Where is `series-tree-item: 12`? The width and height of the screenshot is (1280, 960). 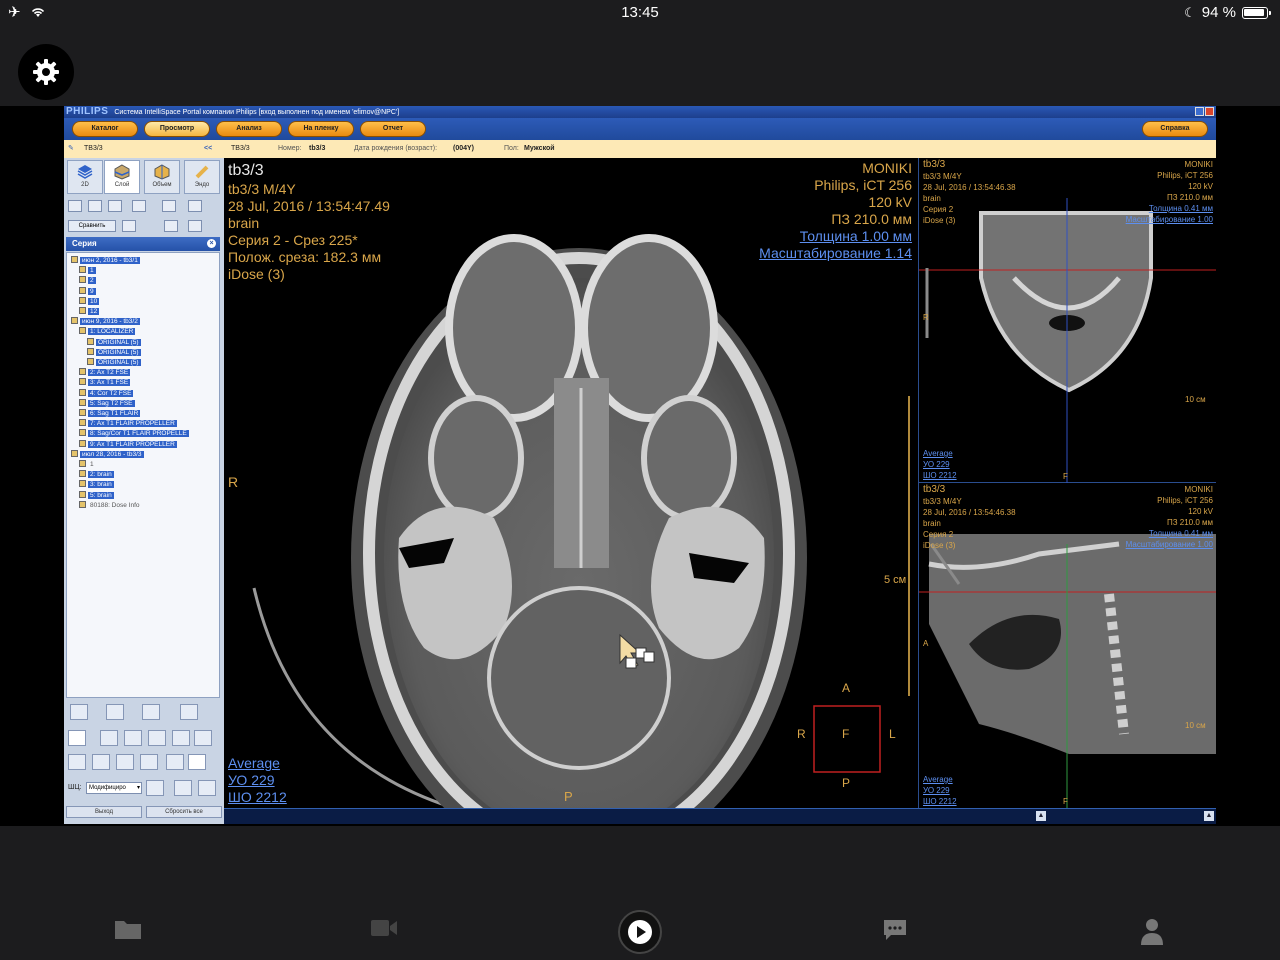 series-tree-item: 12 is located at coordinates (89, 311).